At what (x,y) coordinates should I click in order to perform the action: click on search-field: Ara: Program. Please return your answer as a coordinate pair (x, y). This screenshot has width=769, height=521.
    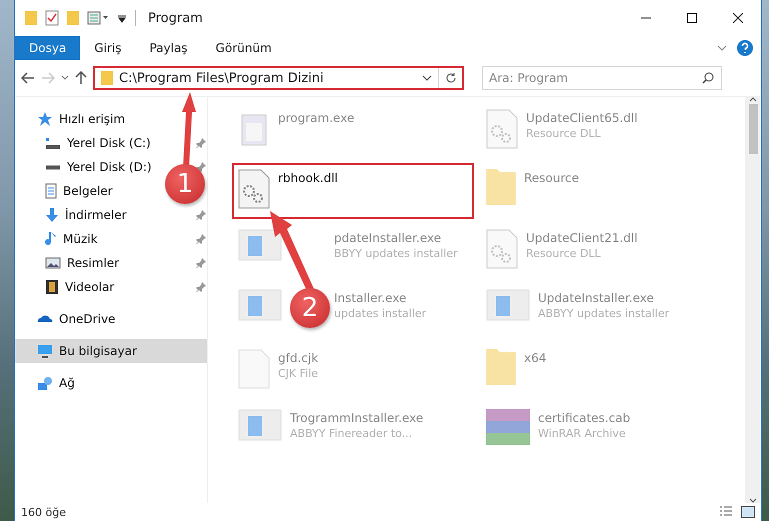
    Looking at the image, I should click on (602, 78).